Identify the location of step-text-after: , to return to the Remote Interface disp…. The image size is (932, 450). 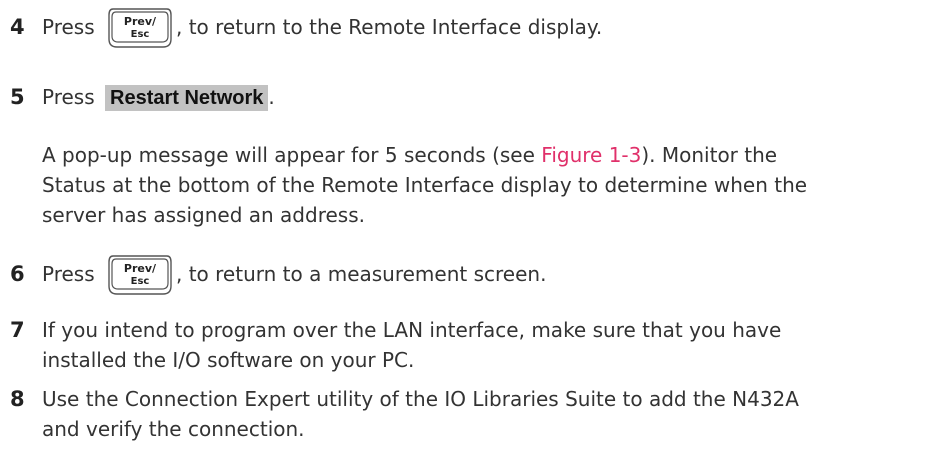
(389, 27).